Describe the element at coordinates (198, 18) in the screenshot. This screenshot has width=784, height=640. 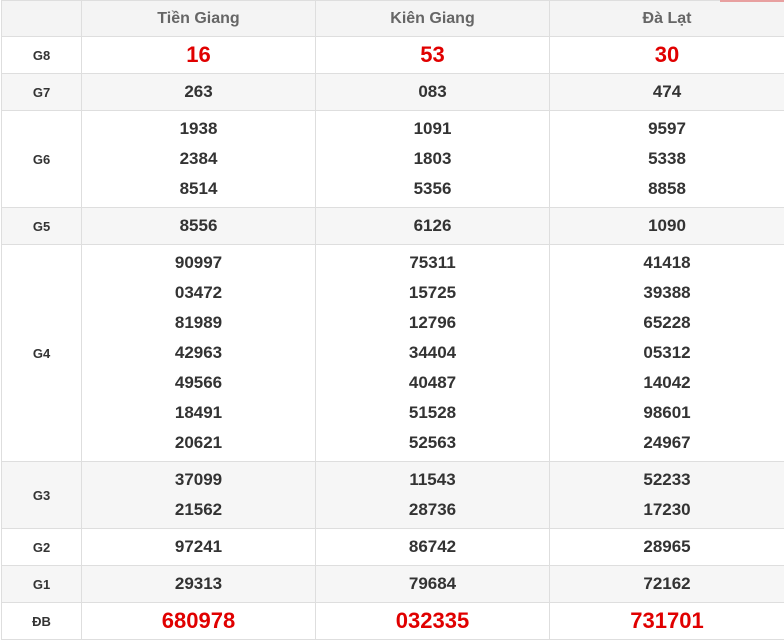
I see `province-header-tien-giang: Tiền Giang` at that location.